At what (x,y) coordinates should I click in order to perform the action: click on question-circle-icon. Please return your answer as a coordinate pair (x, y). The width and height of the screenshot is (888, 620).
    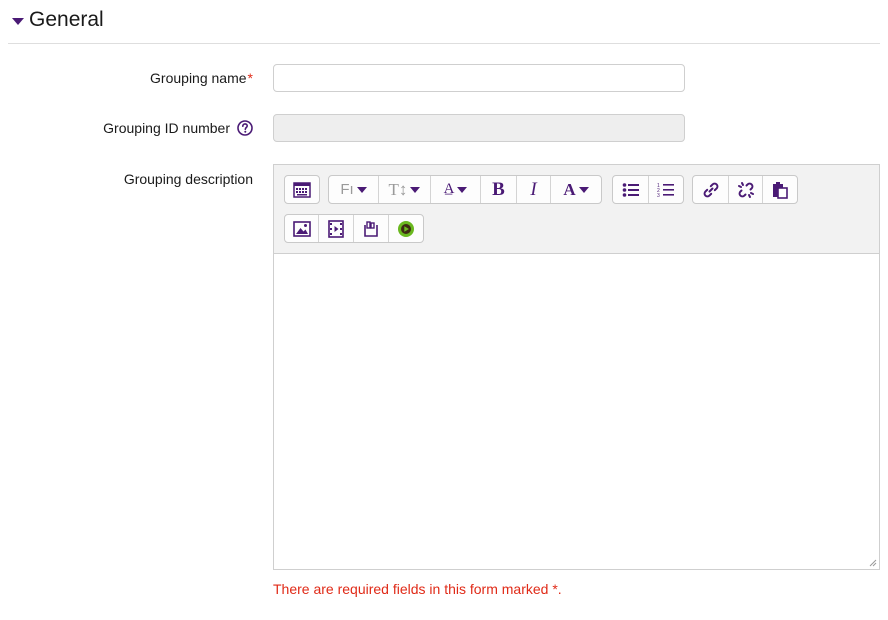
    Looking at the image, I should click on (245, 128).